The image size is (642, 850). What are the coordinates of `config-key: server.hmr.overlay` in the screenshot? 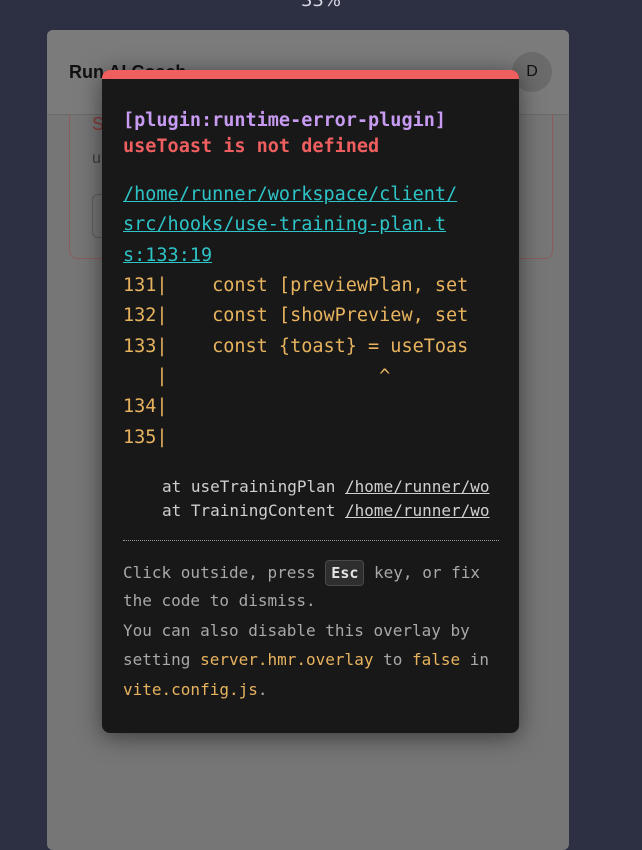 It's located at (287, 659).